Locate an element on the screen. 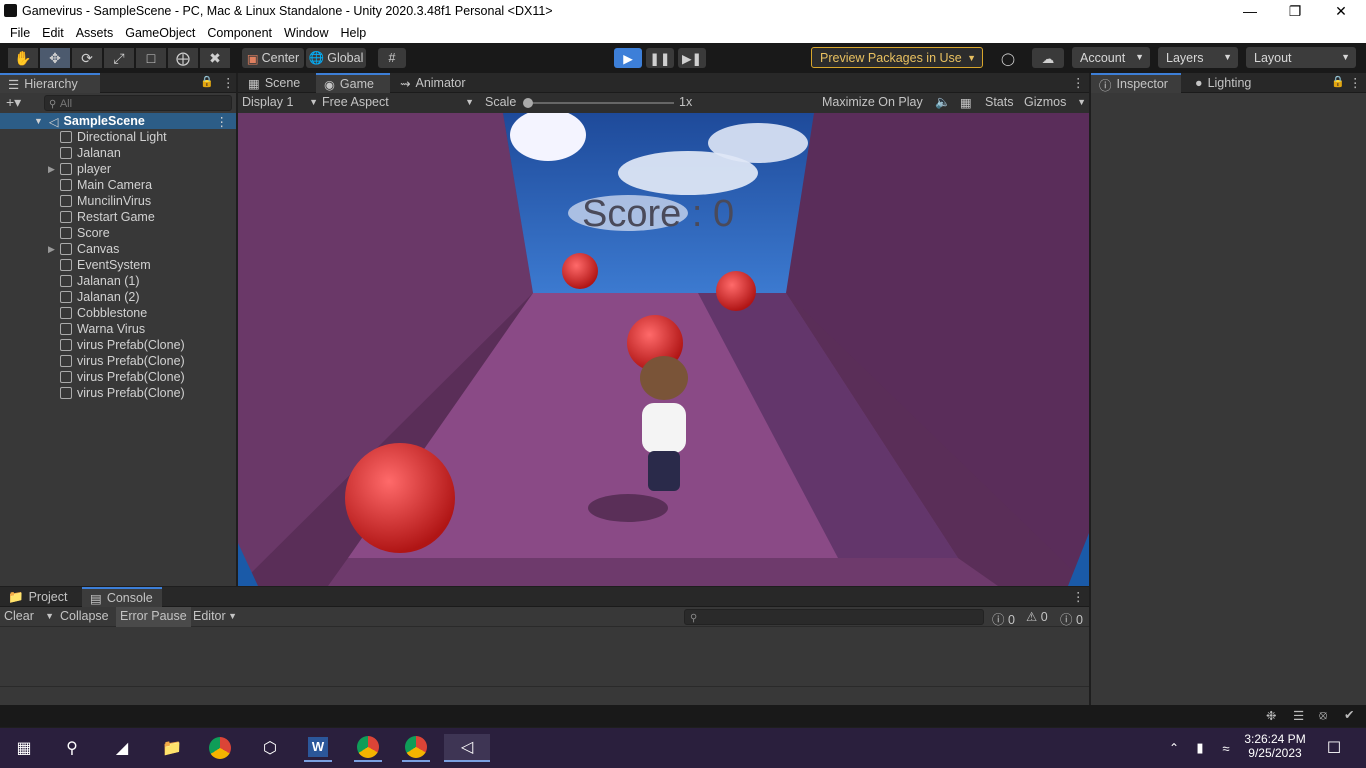 The image size is (1366, 768). notification-icon: ☐ is located at coordinates (1334, 748).